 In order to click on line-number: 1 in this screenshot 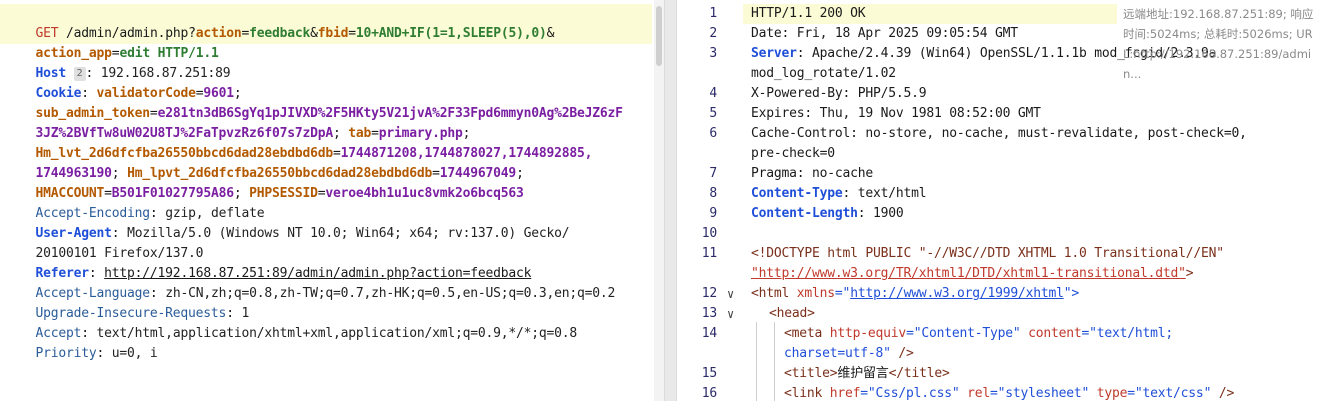, I will do `click(713, 13)`.